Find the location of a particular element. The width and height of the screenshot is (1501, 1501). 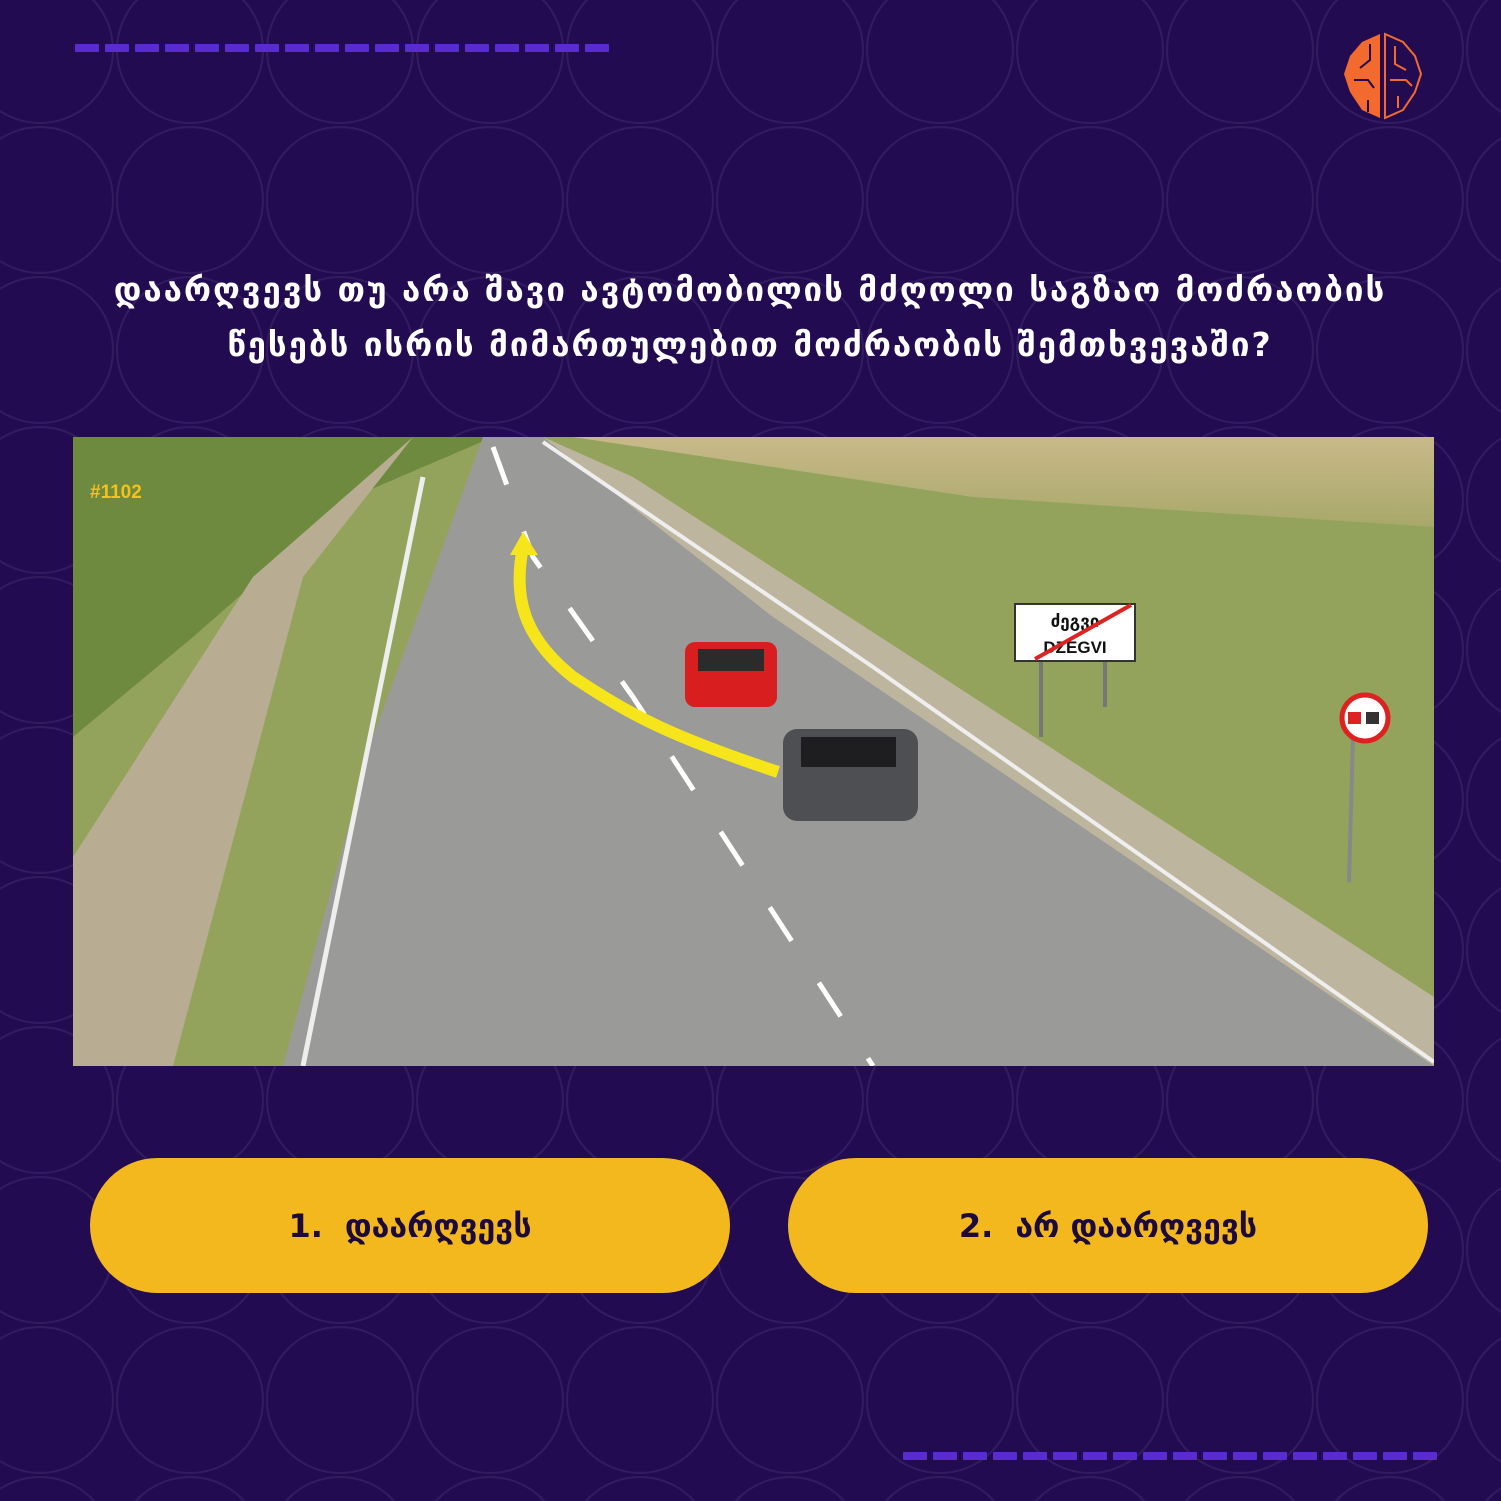

answer-option-2: 2. არ დაარღვევს is located at coordinates (1108, 1225).